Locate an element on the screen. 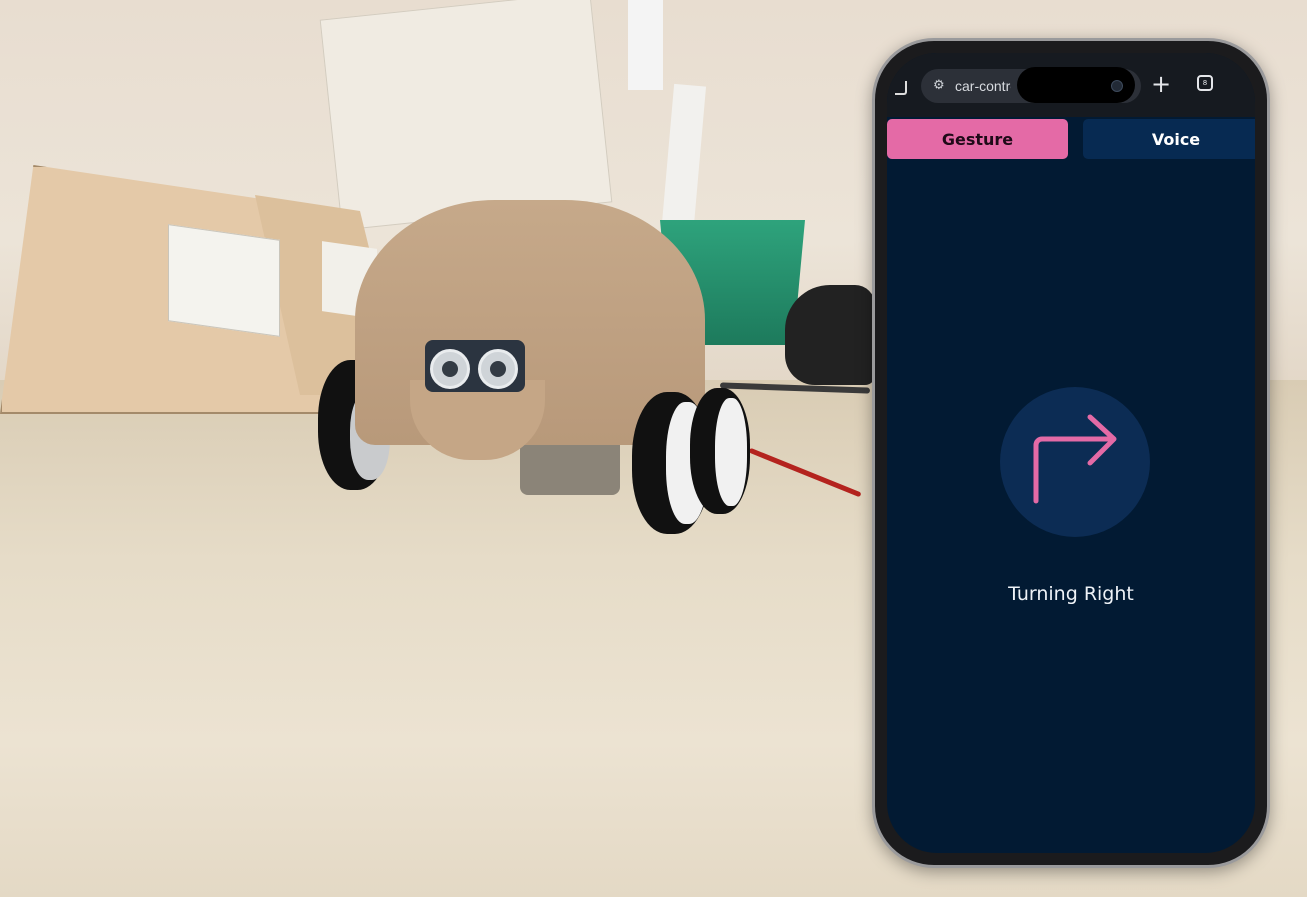  status-text: Turning Right is located at coordinates (1071, 594).